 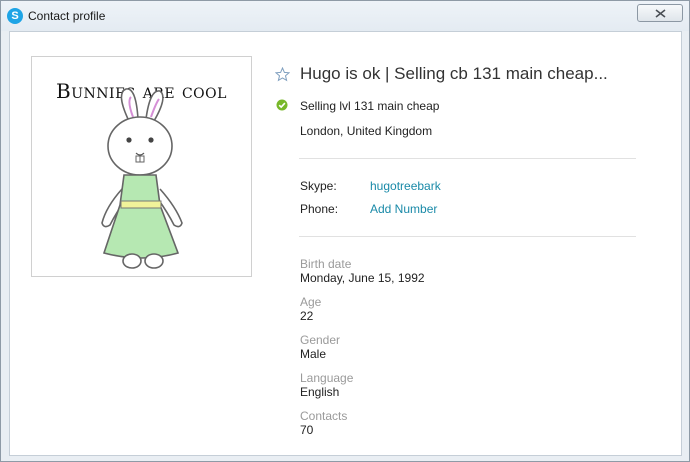 What do you see at coordinates (318, 186) in the screenshot?
I see `skype-label: Skype:` at bounding box center [318, 186].